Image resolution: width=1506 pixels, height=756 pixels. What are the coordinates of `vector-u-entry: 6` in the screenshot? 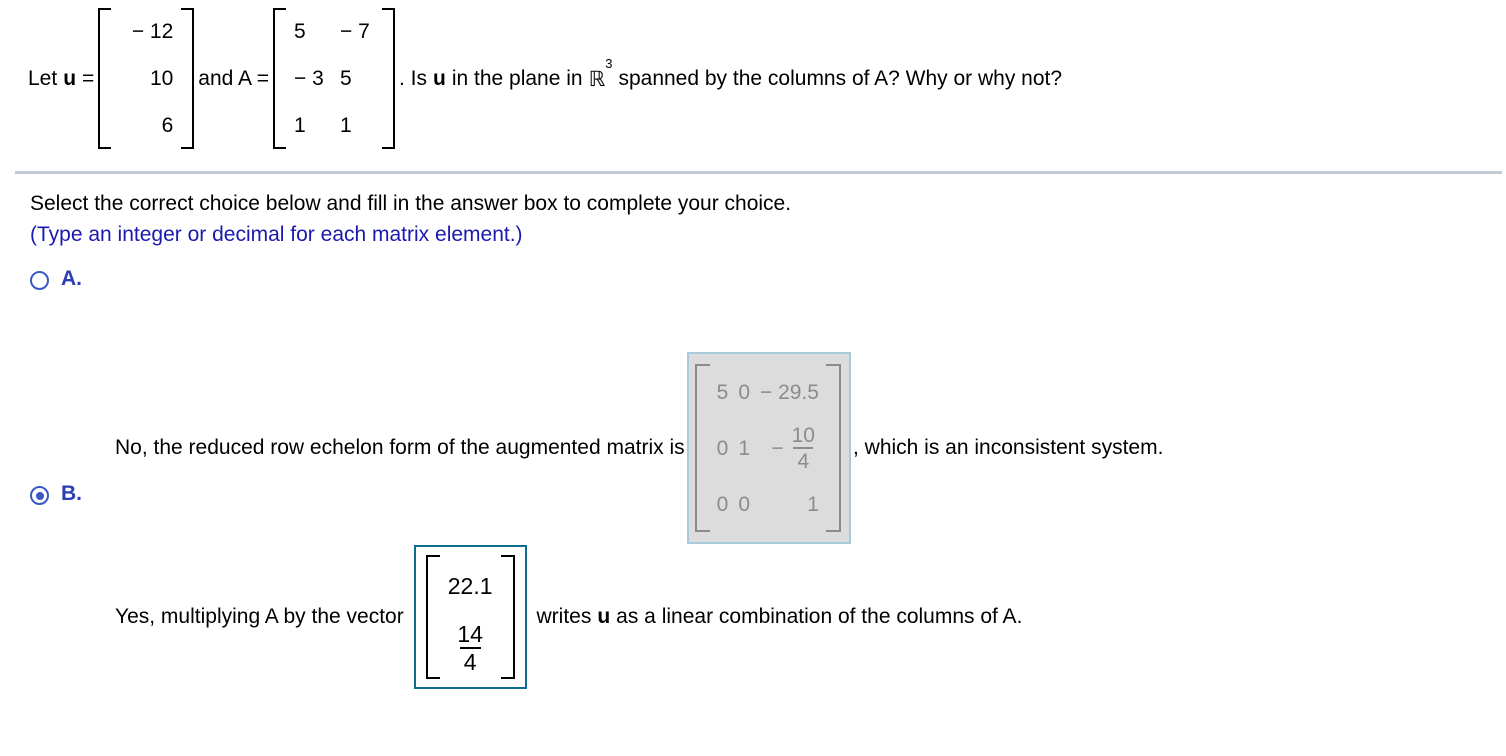 It's located at (167, 125).